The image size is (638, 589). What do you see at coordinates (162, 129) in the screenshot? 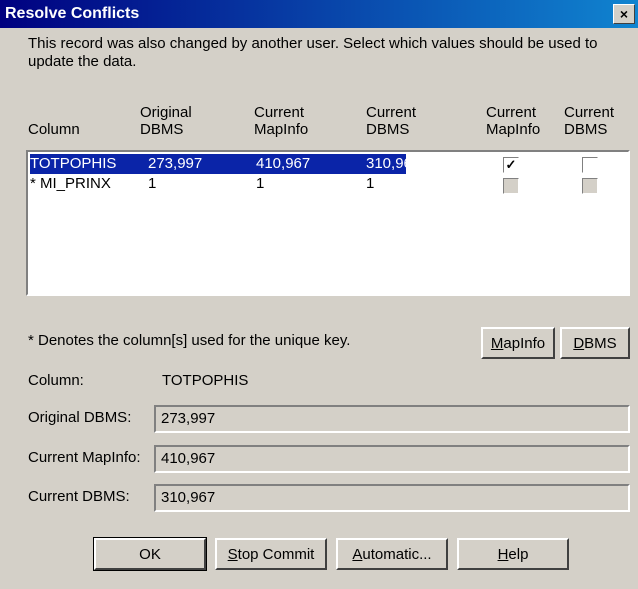
I see `header-original-dbms-line2: DBMS` at bounding box center [162, 129].